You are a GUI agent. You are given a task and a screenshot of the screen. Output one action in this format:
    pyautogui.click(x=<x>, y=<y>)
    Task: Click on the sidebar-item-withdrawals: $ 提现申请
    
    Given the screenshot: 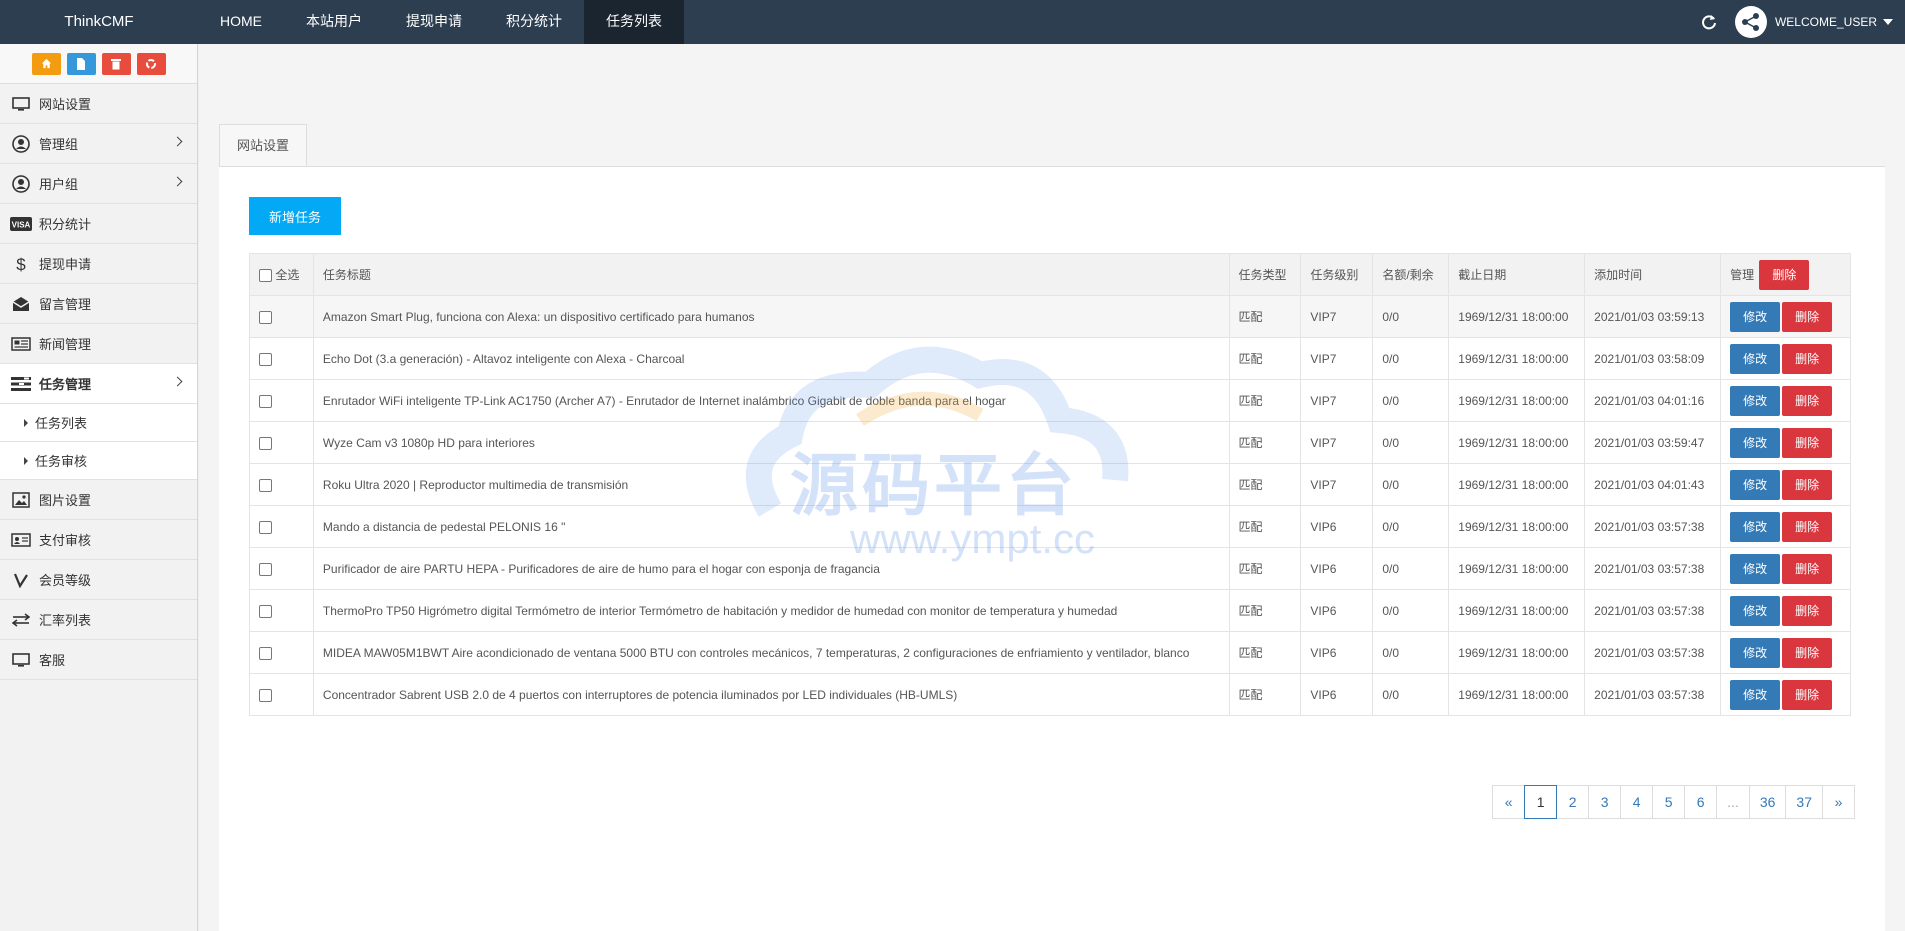 What is the action you would take?
    pyautogui.click(x=98, y=264)
    